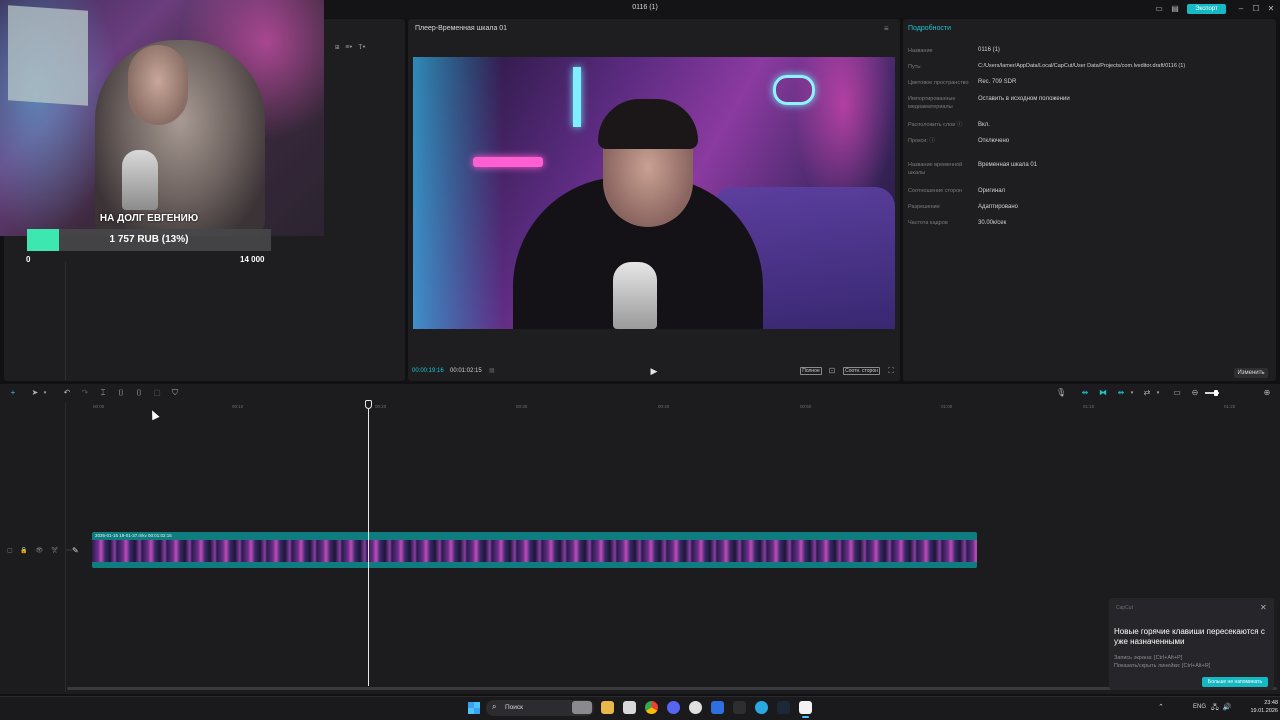  I want to click on clock-date: 19.01.2026, so click(1259, 711).